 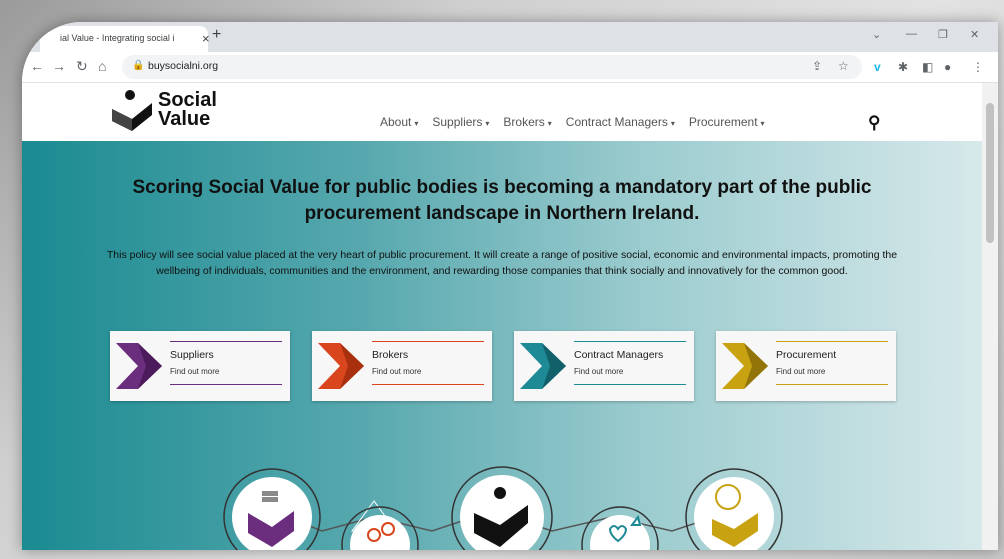 I want to click on nav-item-suppliers: Suppliers ▾, so click(x=460, y=122).